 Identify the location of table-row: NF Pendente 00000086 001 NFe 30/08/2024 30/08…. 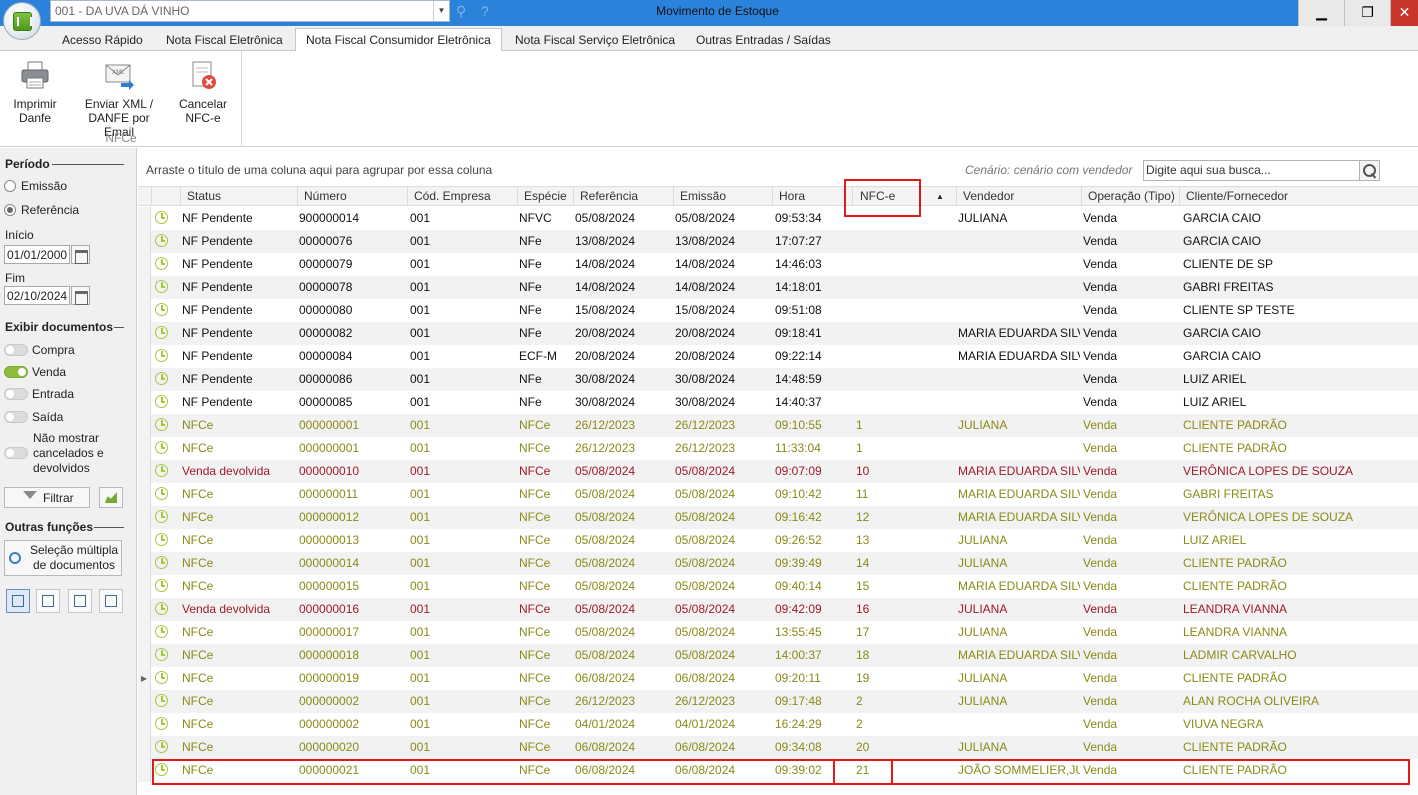
(778, 379).